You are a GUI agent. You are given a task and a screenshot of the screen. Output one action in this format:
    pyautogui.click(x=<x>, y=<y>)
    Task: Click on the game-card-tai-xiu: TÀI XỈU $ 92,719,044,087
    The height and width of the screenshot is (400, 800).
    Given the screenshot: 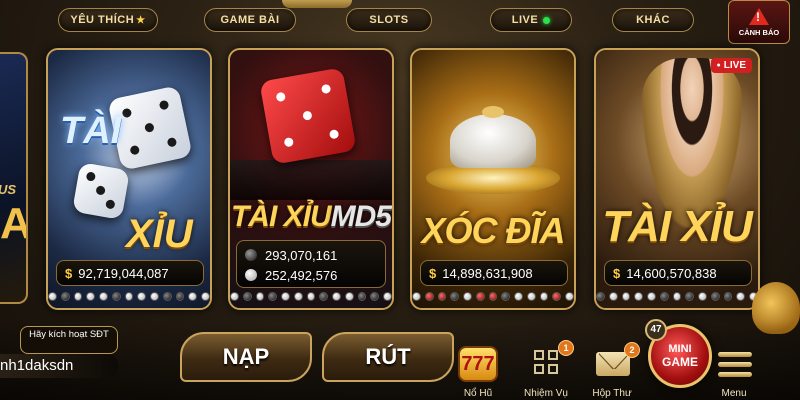 What is the action you would take?
    pyautogui.click(x=129, y=179)
    